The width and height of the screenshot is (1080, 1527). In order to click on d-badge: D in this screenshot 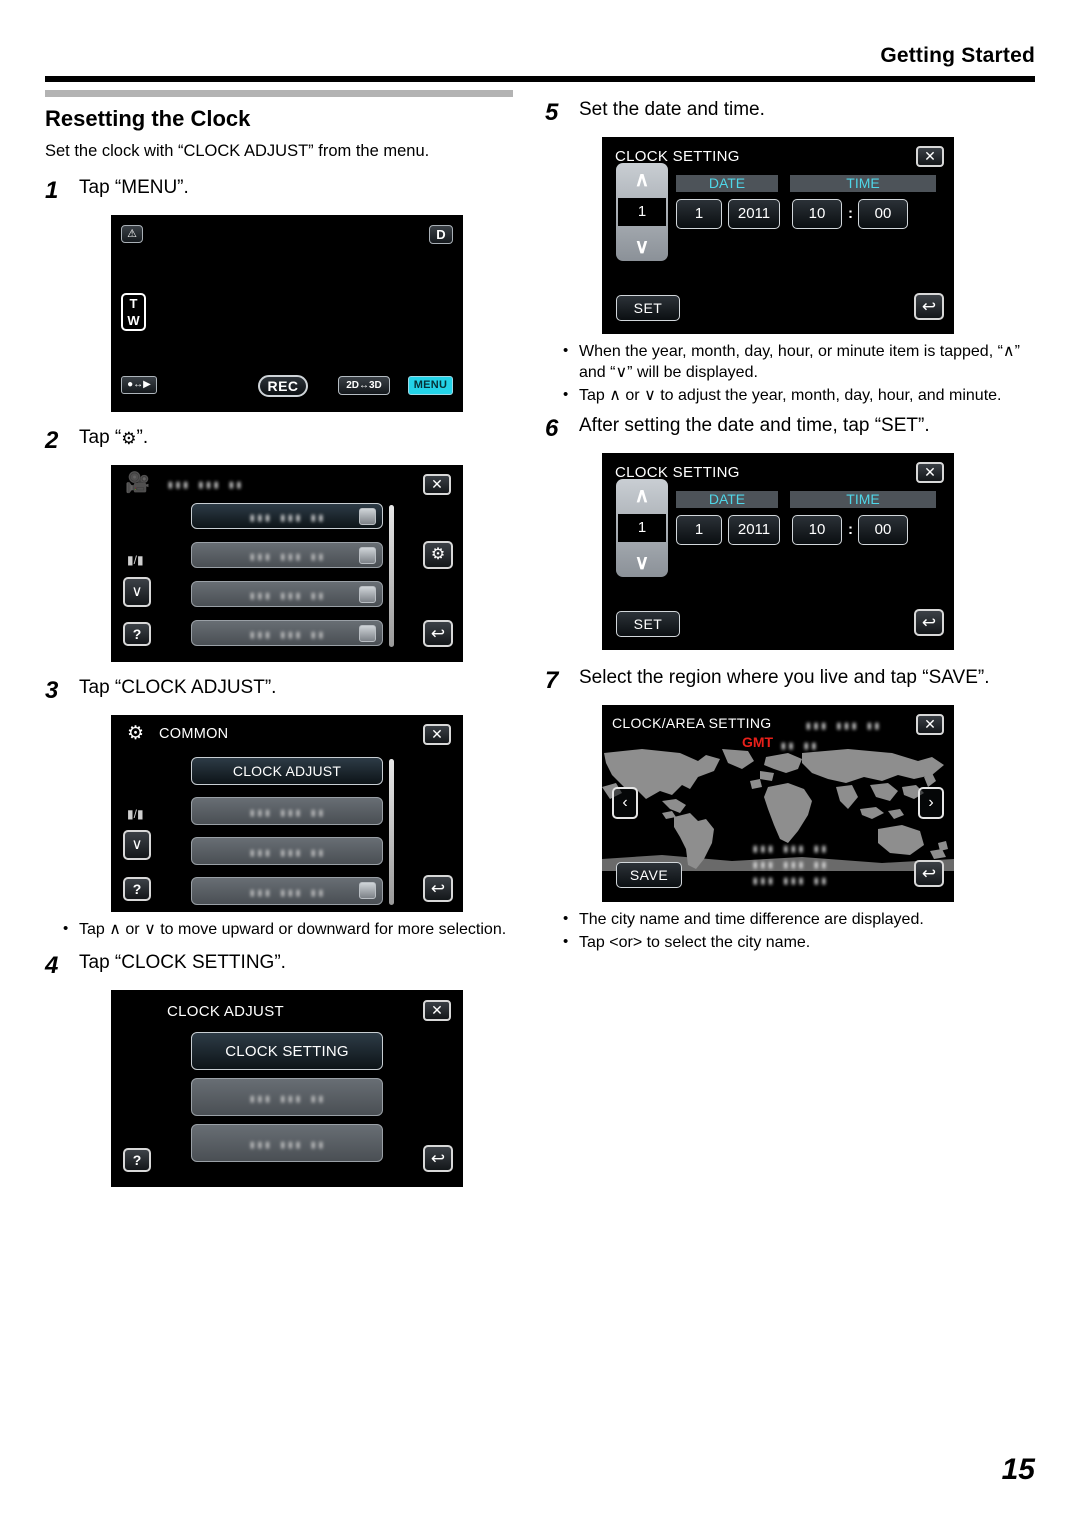, I will do `click(441, 235)`.